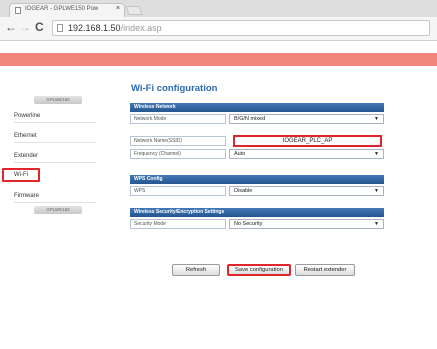 This screenshot has height=349, width=437. I want to click on header-banner, so click(218, 59).